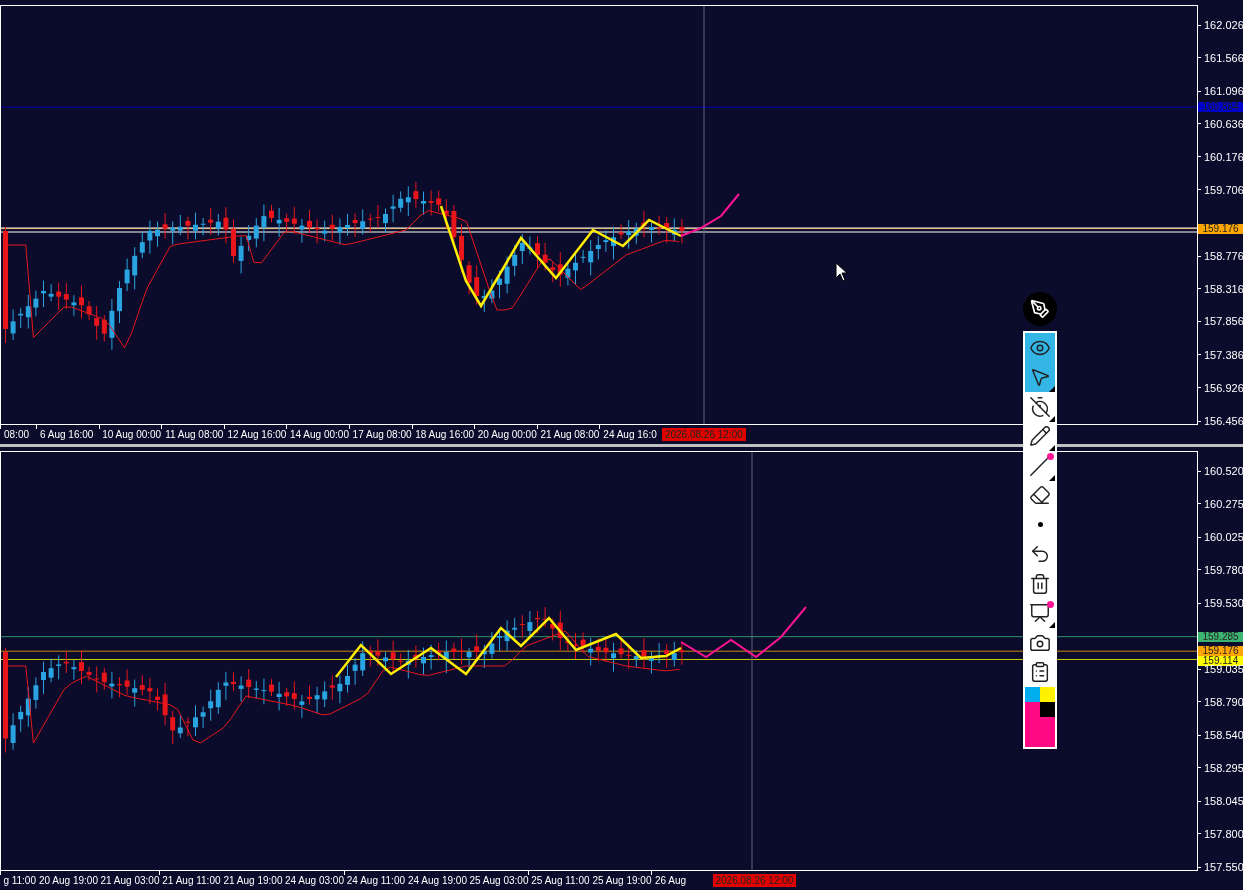  Describe the element at coordinates (1223, 833) in the screenshot. I see `price-axis-label: 157.800` at that location.